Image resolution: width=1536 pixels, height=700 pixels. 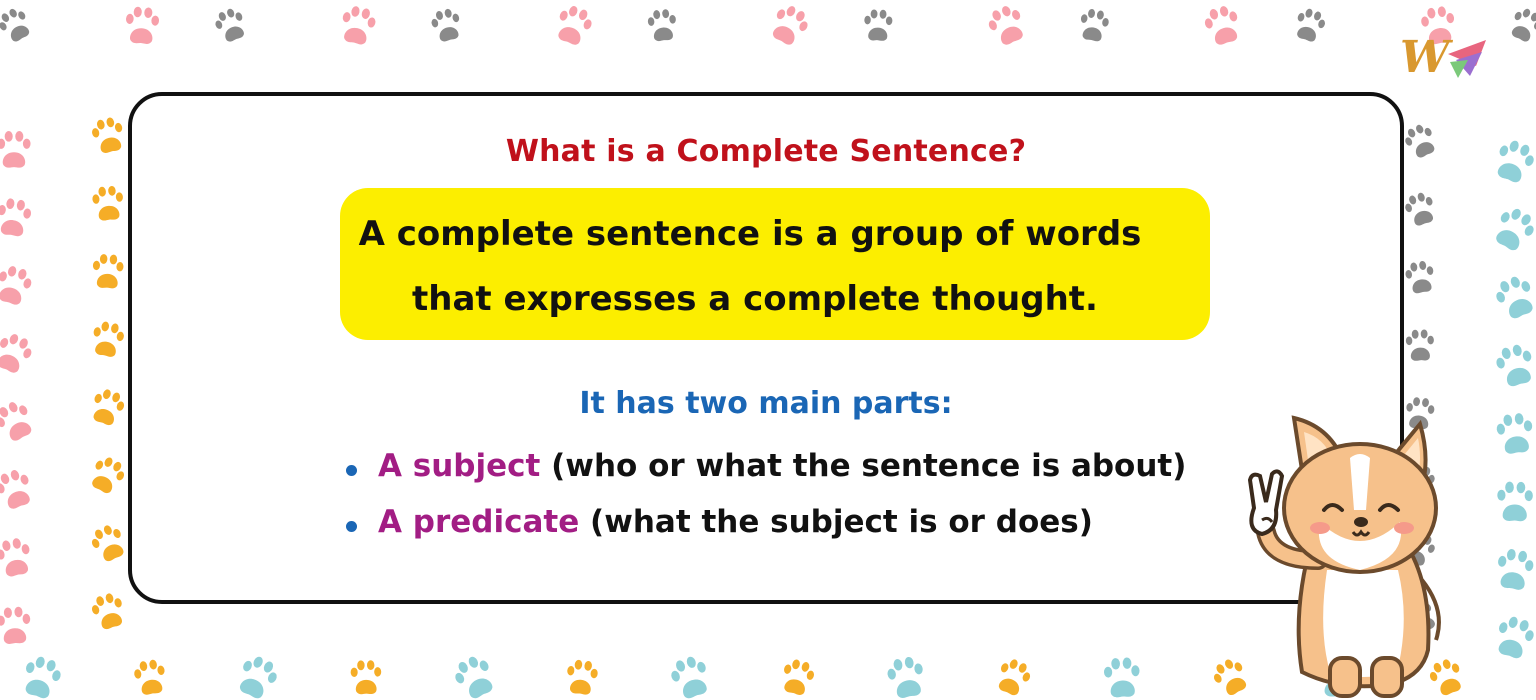 I want to click on definition-line-2: that expresses a complete thought., so click(x=755, y=299).